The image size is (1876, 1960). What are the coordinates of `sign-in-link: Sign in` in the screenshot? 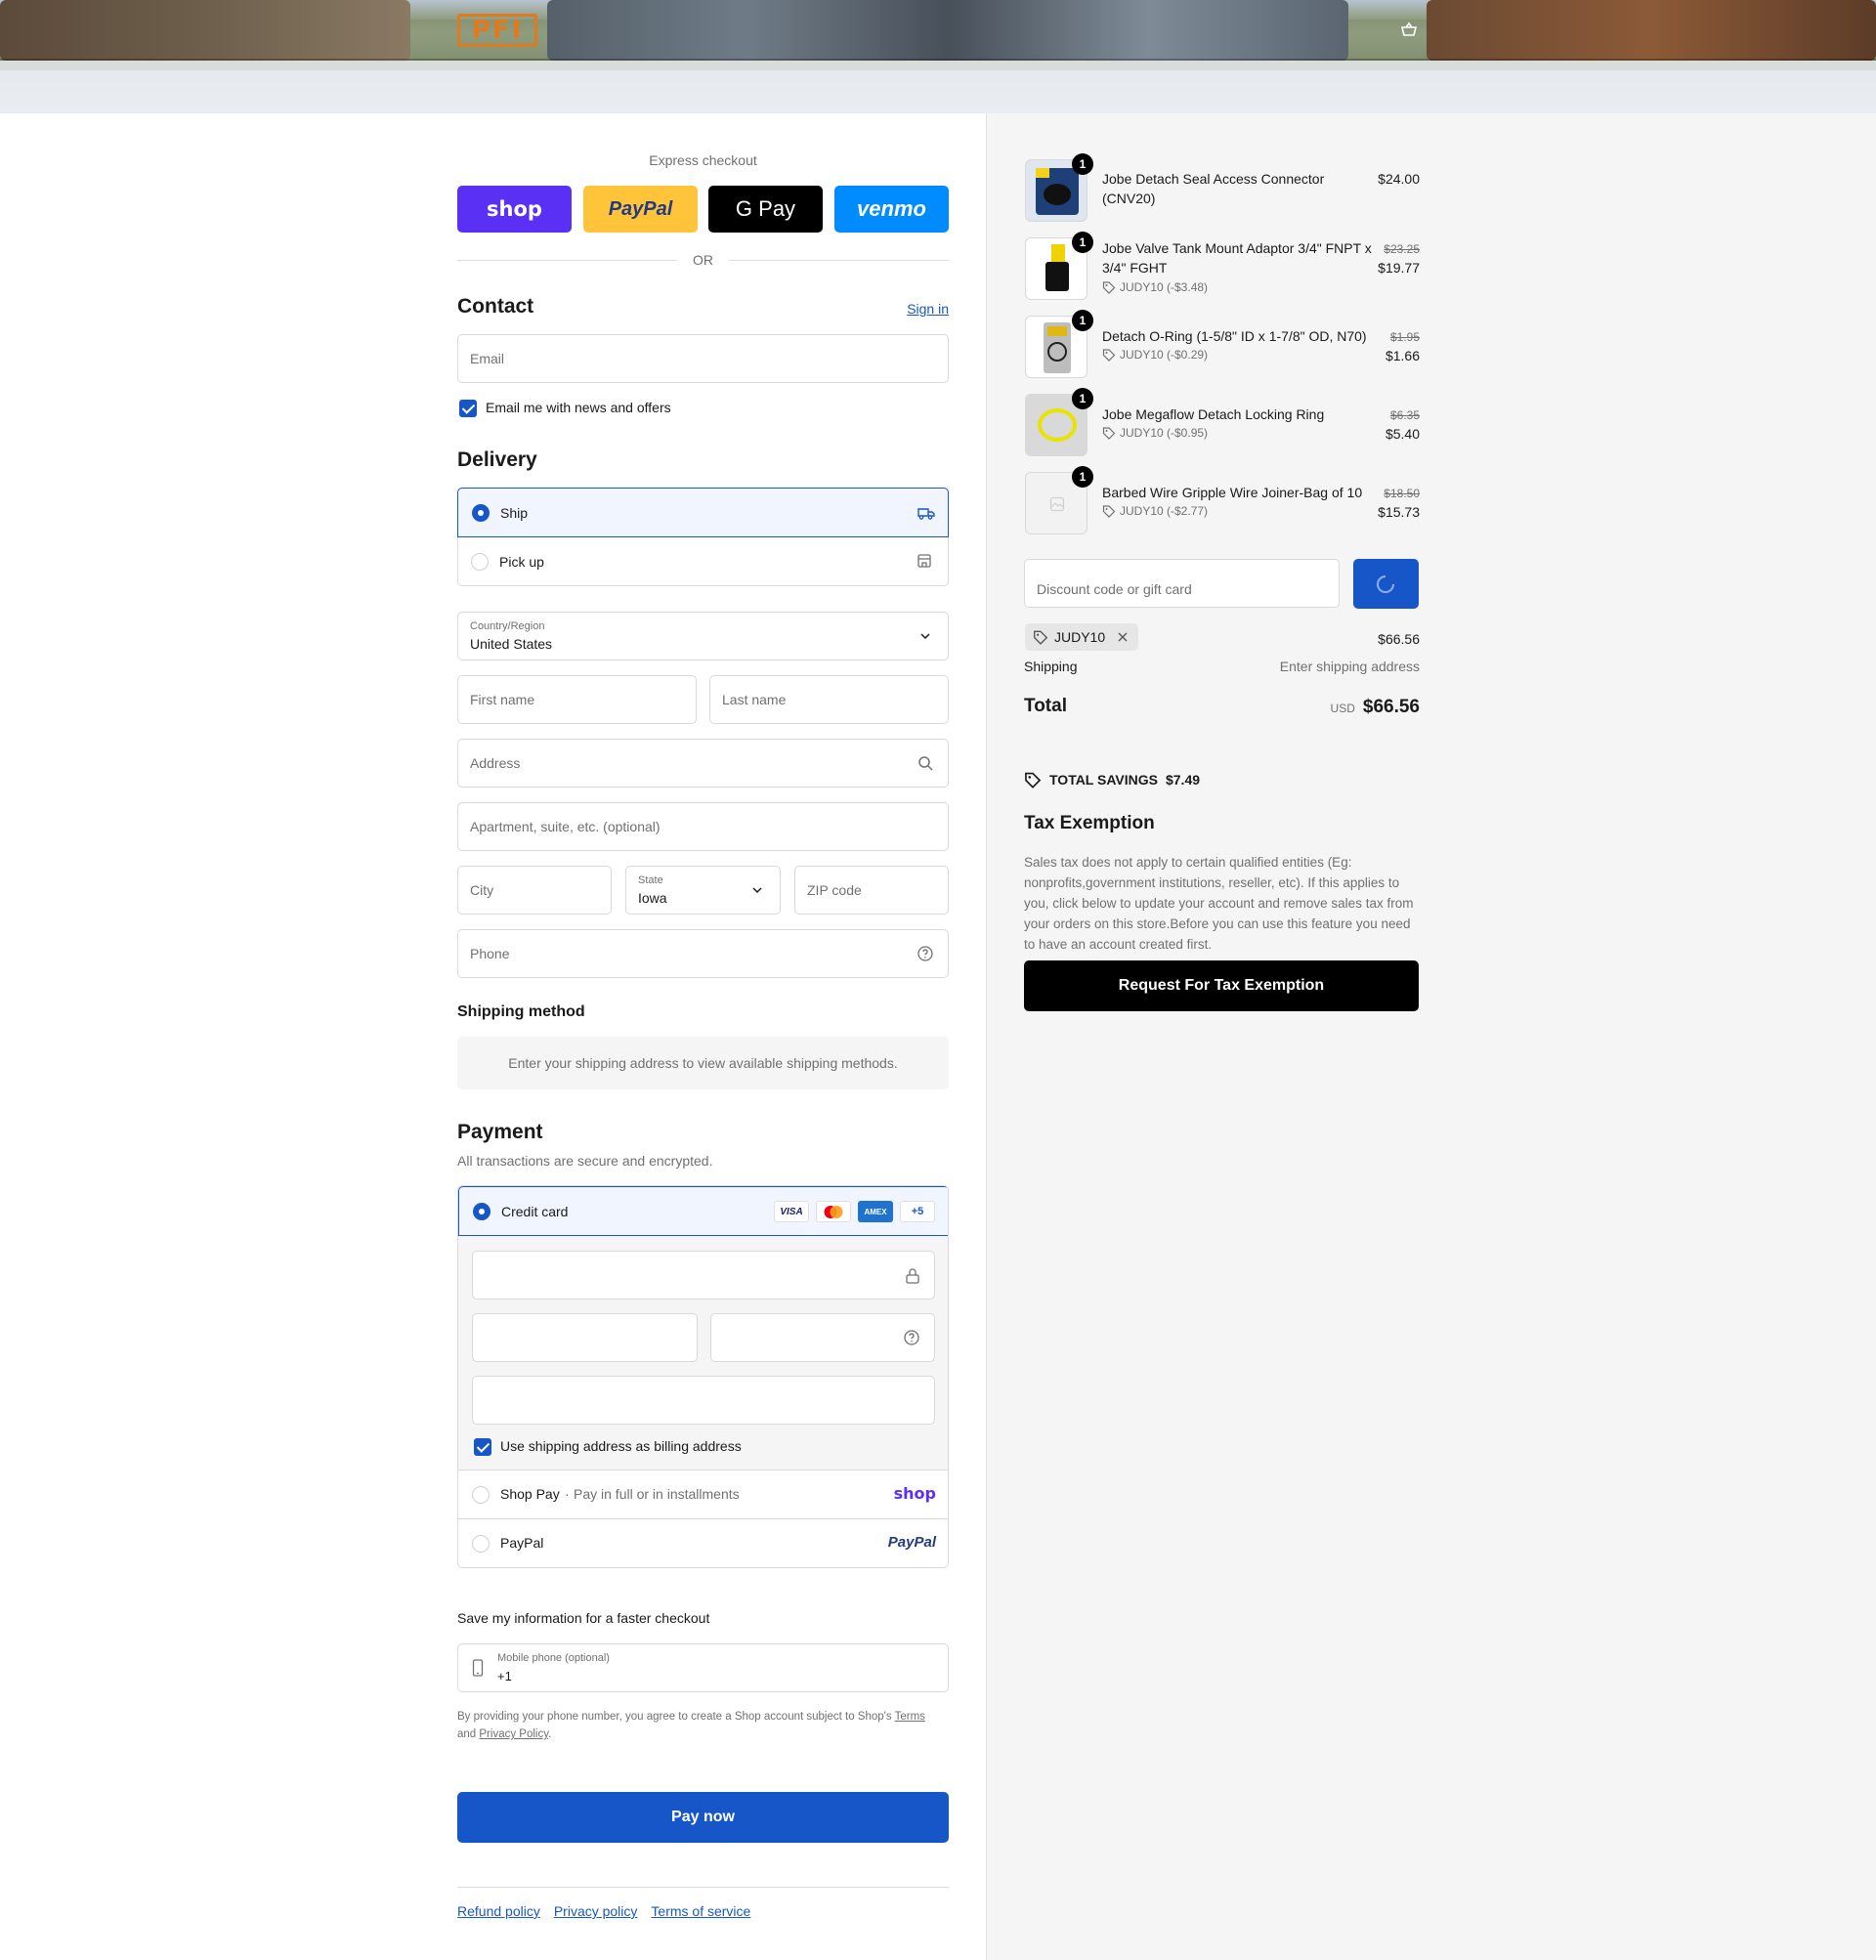 It's located at (928, 309).